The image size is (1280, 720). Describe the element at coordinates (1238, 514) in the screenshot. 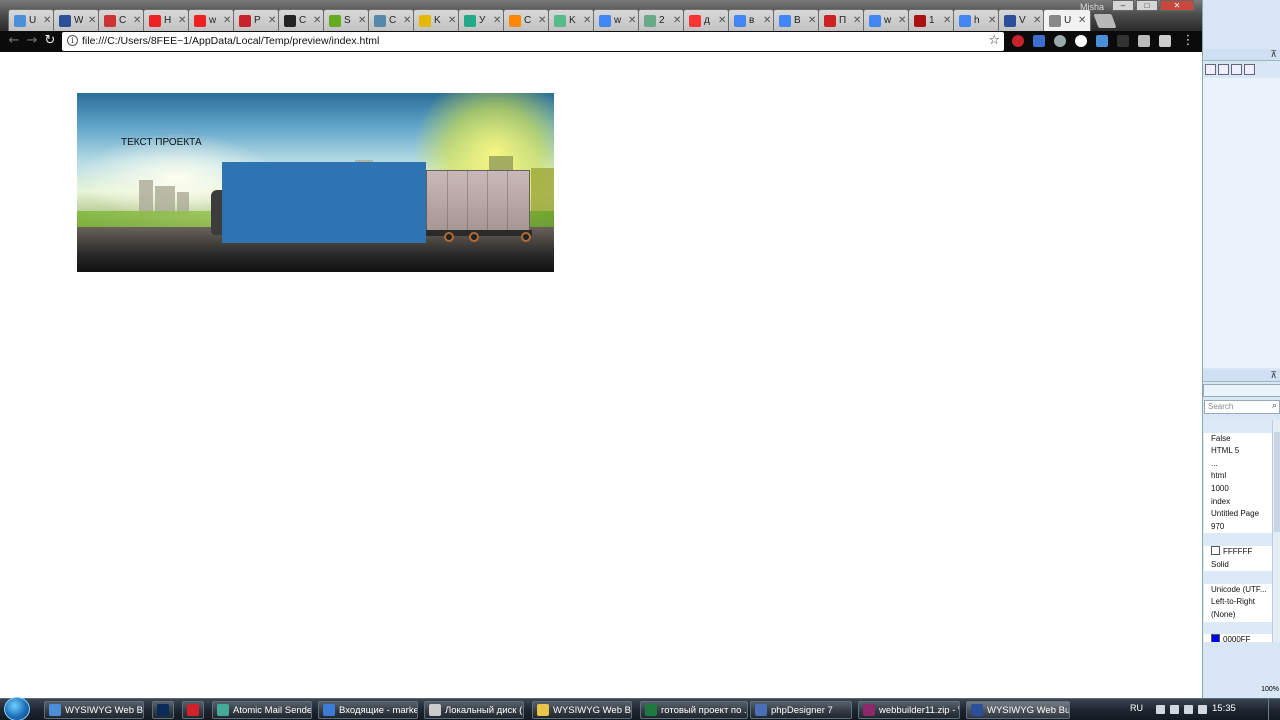

I see `property-row: Untitled Page` at that location.